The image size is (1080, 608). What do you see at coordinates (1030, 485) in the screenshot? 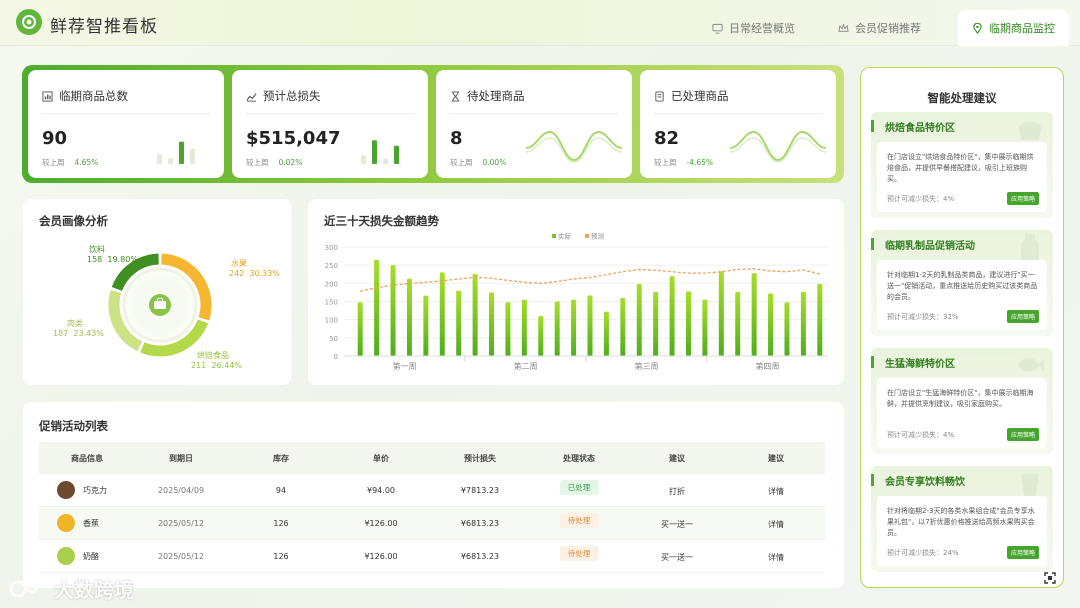
I see `drink-icon` at bounding box center [1030, 485].